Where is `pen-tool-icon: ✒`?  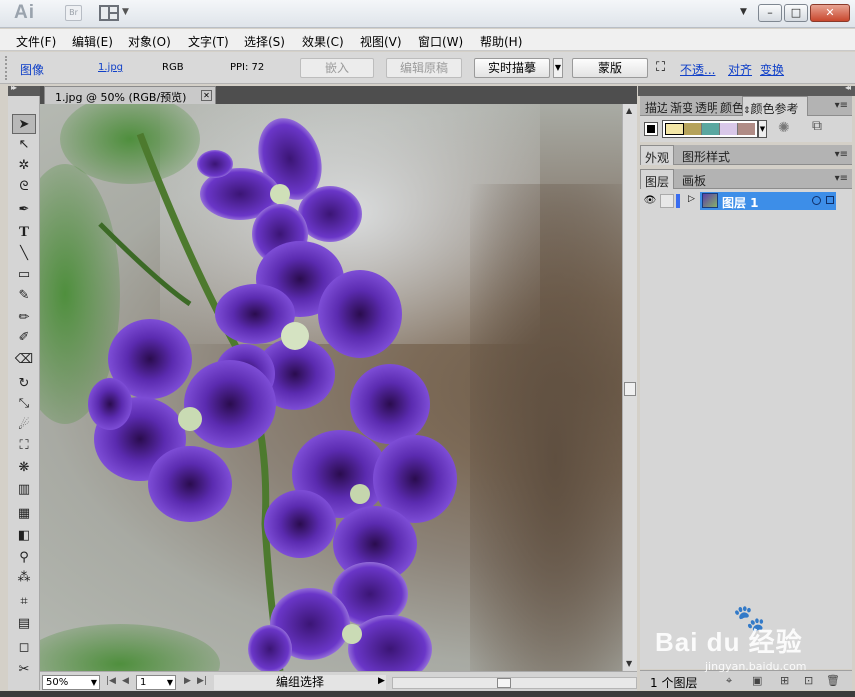
pen-tool-icon: ✒ is located at coordinates (24, 210).